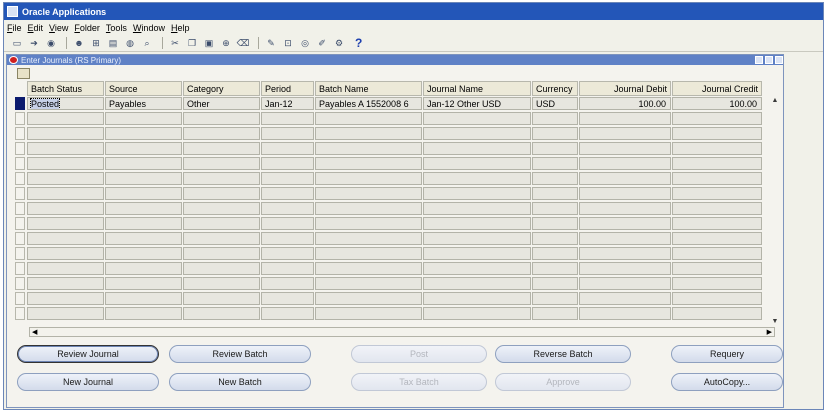 The width and height of the screenshot is (829, 415). What do you see at coordinates (143, 88) in the screenshot?
I see `col-source: Source` at bounding box center [143, 88].